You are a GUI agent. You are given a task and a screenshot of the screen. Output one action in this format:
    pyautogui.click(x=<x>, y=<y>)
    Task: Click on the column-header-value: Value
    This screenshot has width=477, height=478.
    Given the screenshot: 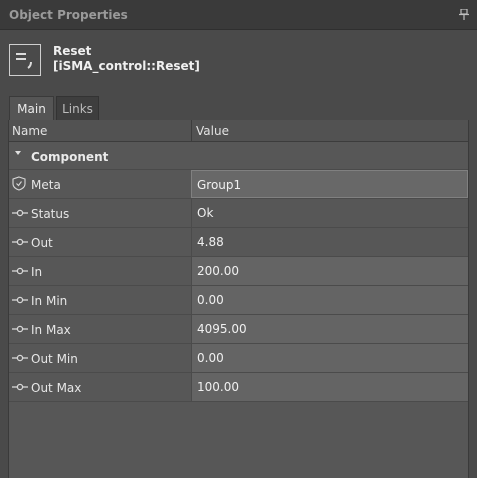 What is the action you would take?
    pyautogui.click(x=212, y=131)
    